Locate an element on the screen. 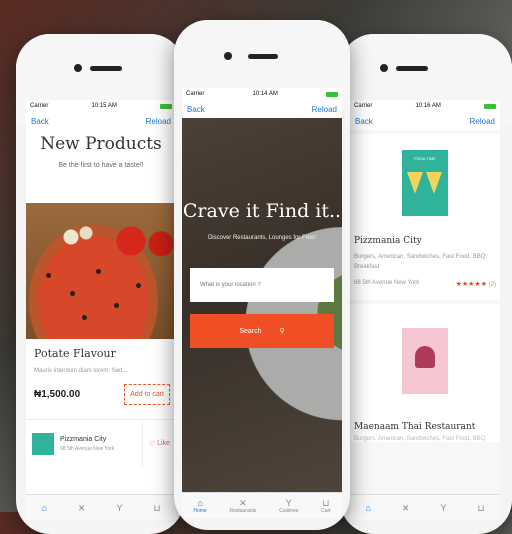  tab-cart: ⊔ Cart is located at coordinates (325, 506).